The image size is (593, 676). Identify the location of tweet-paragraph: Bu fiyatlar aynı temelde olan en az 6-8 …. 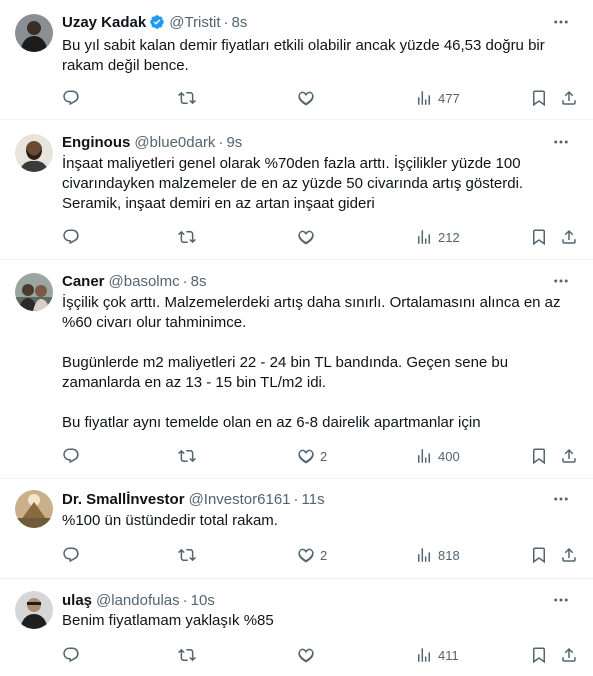
(271, 422).